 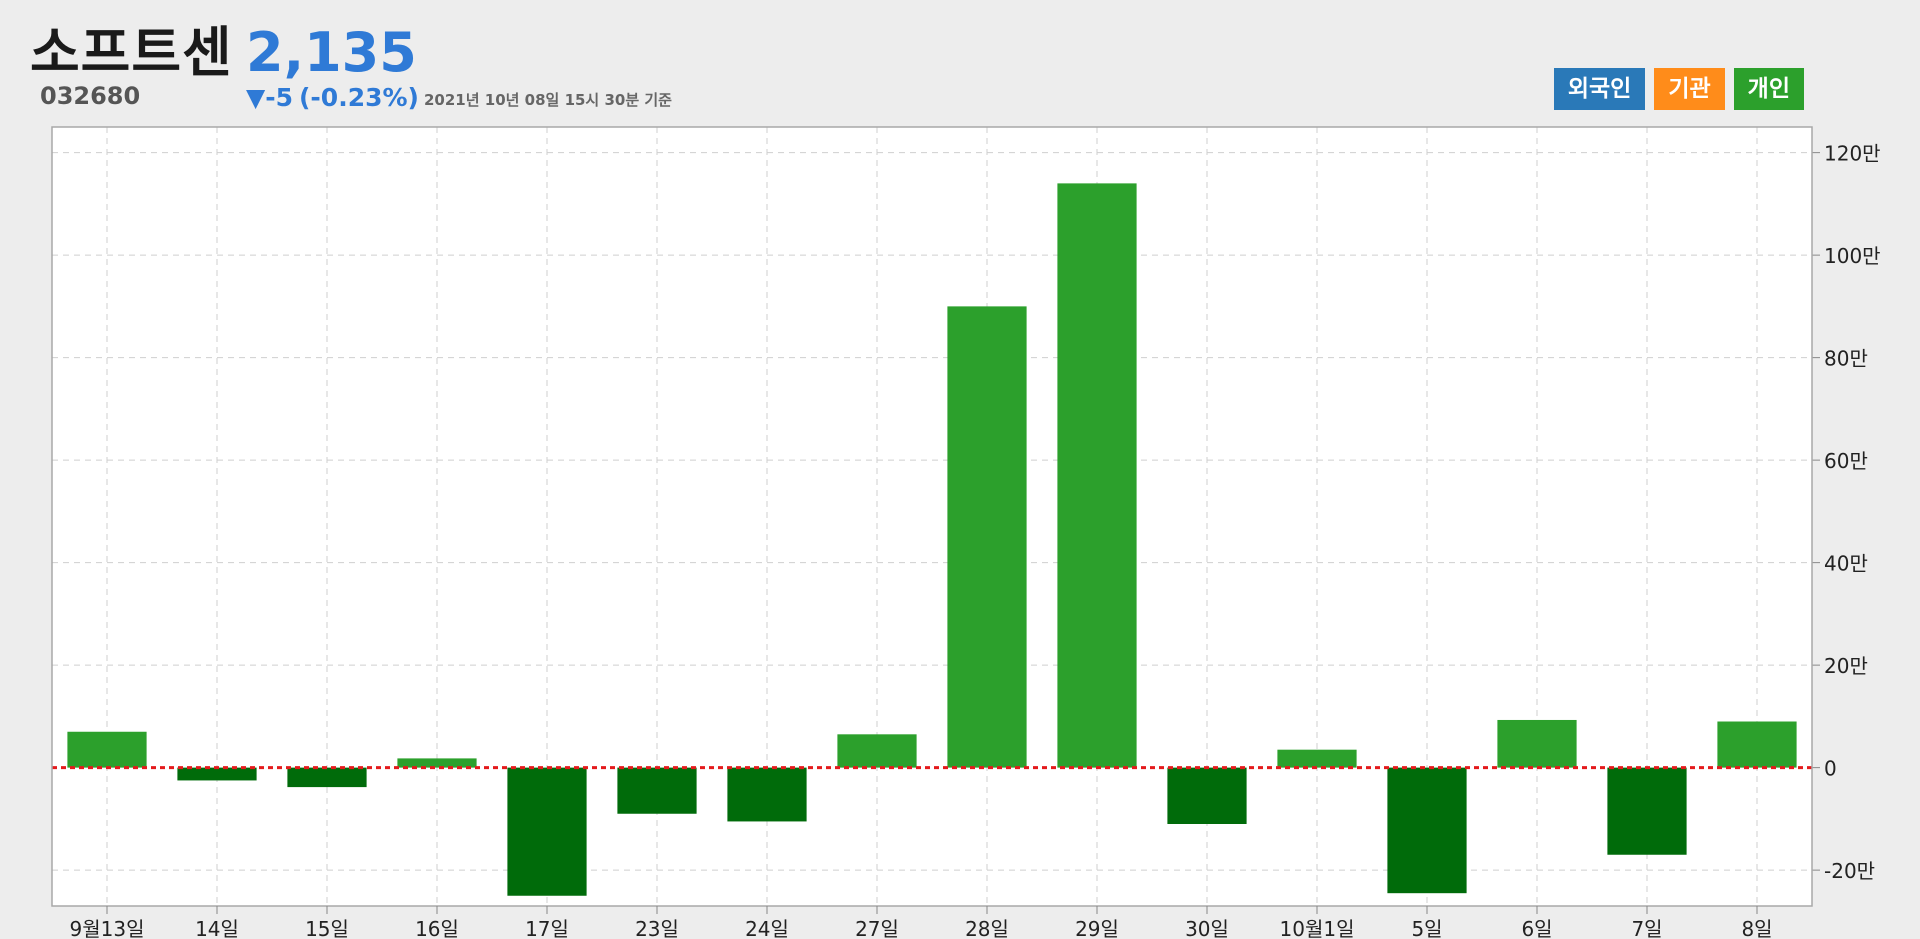 What do you see at coordinates (107, 928) in the screenshot?
I see `x-tick-label: 9월13일` at bounding box center [107, 928].